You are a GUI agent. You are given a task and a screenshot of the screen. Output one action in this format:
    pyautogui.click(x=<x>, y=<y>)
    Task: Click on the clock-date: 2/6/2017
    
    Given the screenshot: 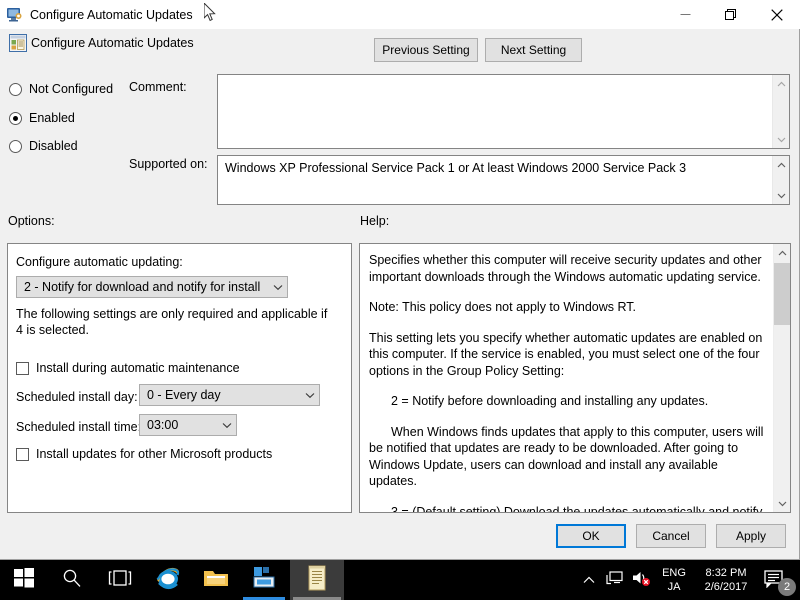 What is the action you would take?
    pyautogui.click(x=726, y=587)
    